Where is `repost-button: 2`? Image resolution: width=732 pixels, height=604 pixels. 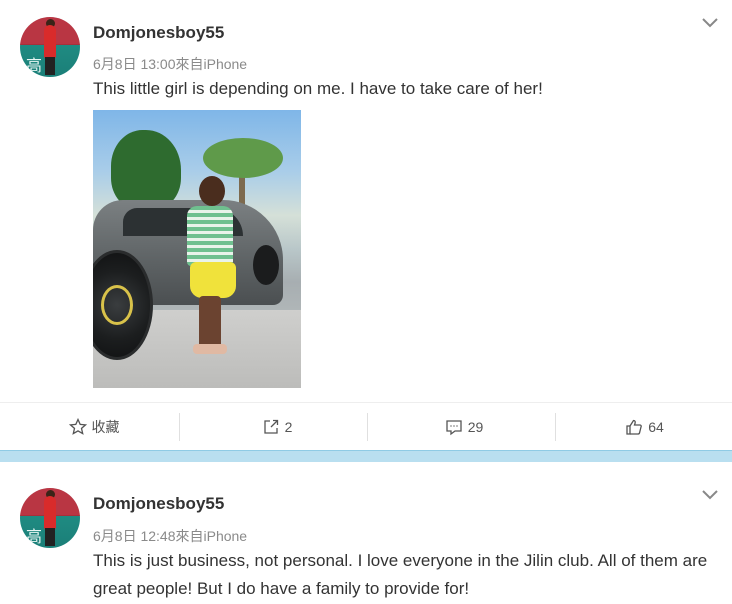
repost-button: 2 is located at coordinates (277, 427).